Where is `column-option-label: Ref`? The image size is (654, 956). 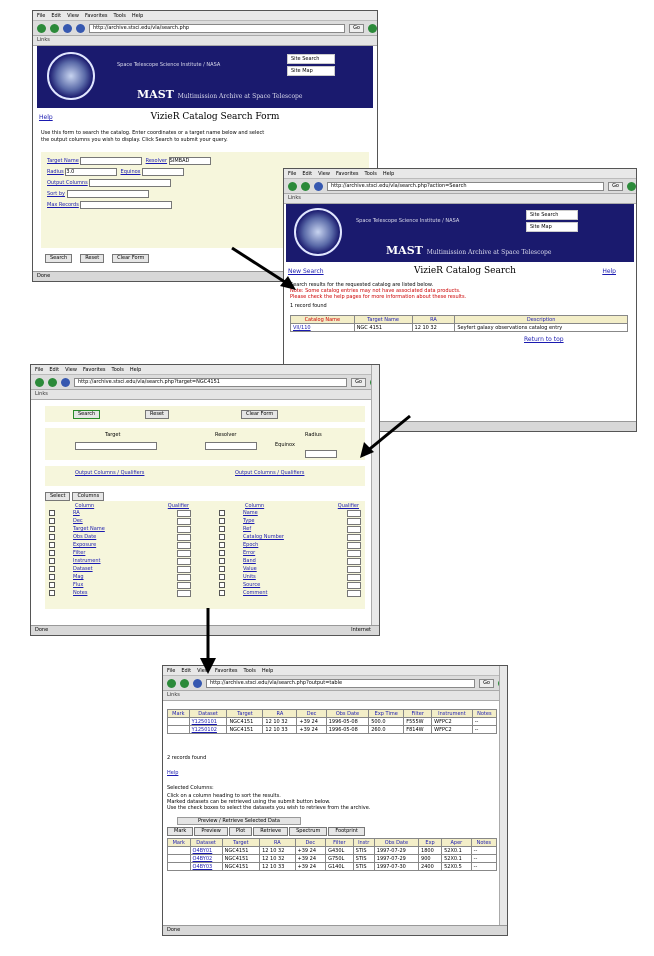
column-option-label: Ref is located at coordinates (283, 529).